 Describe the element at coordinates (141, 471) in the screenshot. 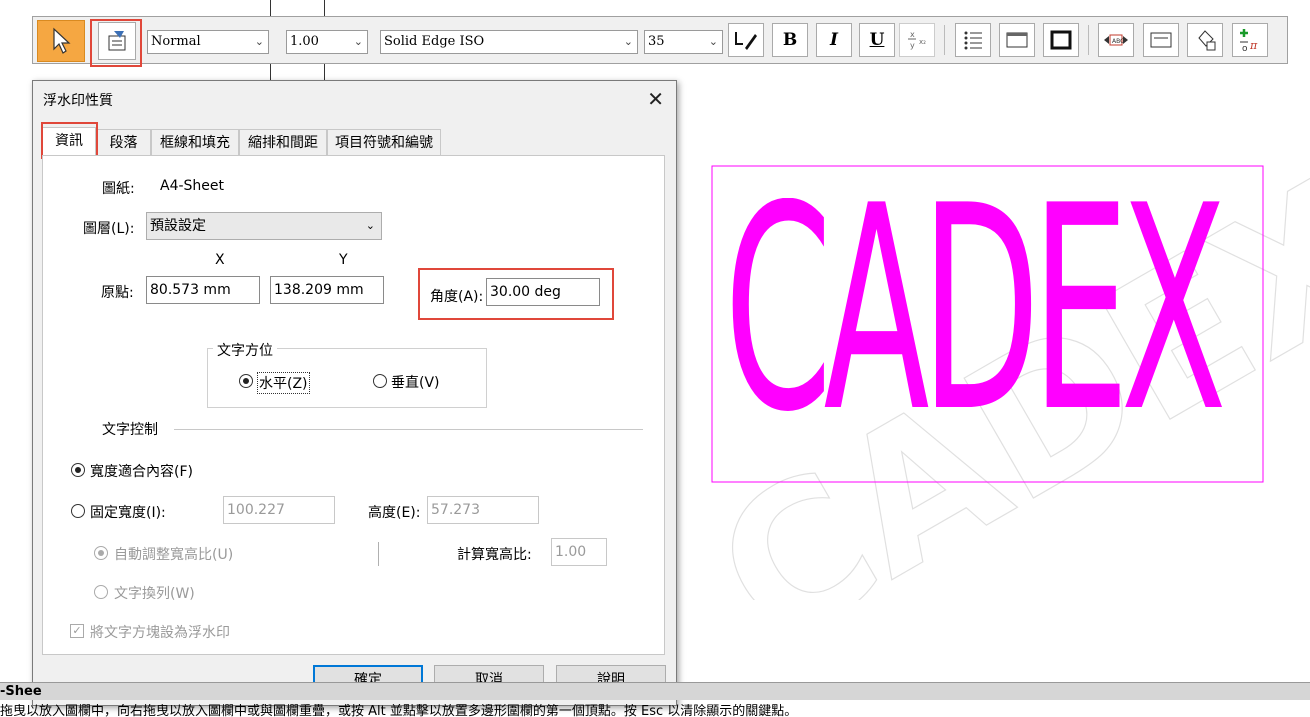

I see `fit-width-label: 寬度適合內容(F)` at that location.